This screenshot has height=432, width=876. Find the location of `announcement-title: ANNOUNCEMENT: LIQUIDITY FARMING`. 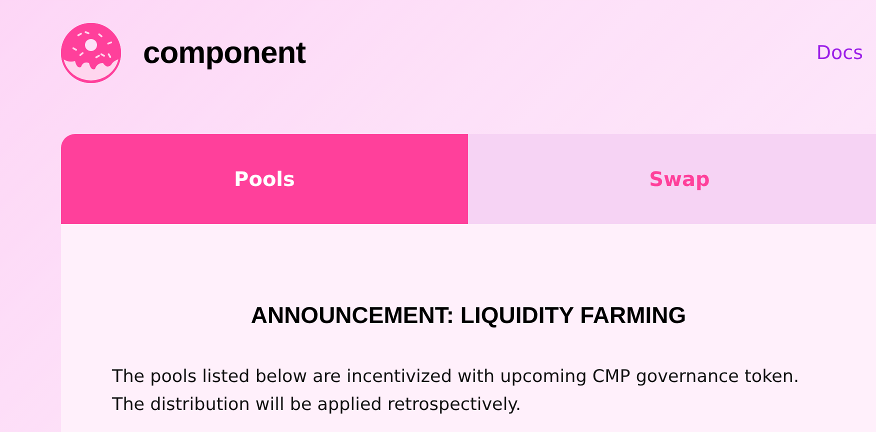

announcement-title: ANNOUNCEMENT: LIQUIDITY FARMING is located at coordinates (469, 315).